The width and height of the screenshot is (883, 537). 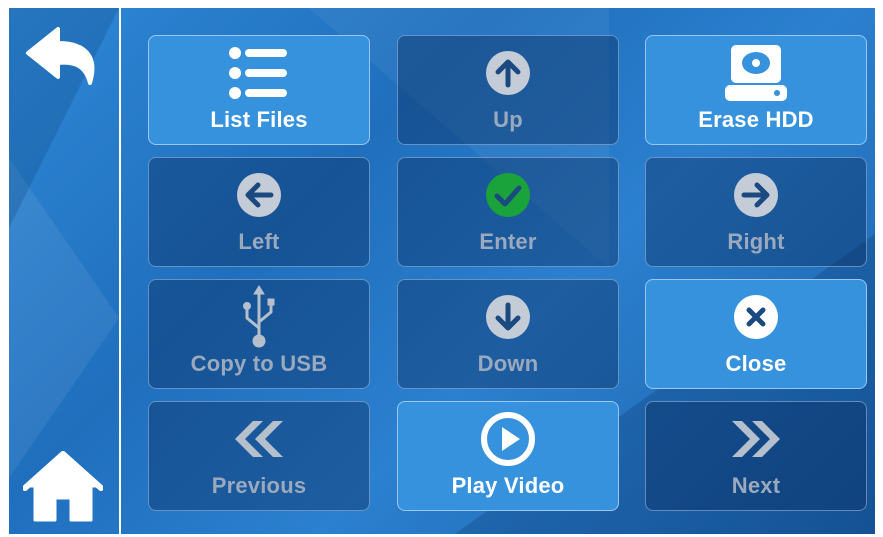 I want to click on close-circle-icon, so click(x=756, y=317).